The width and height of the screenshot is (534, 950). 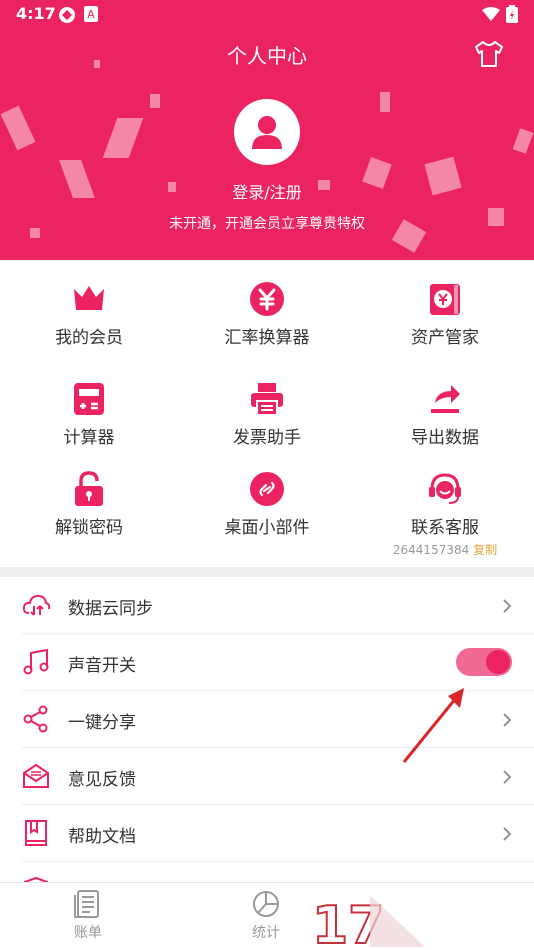 I want to click on grid-item-label: 导出数据, so click(x=445, y=438).